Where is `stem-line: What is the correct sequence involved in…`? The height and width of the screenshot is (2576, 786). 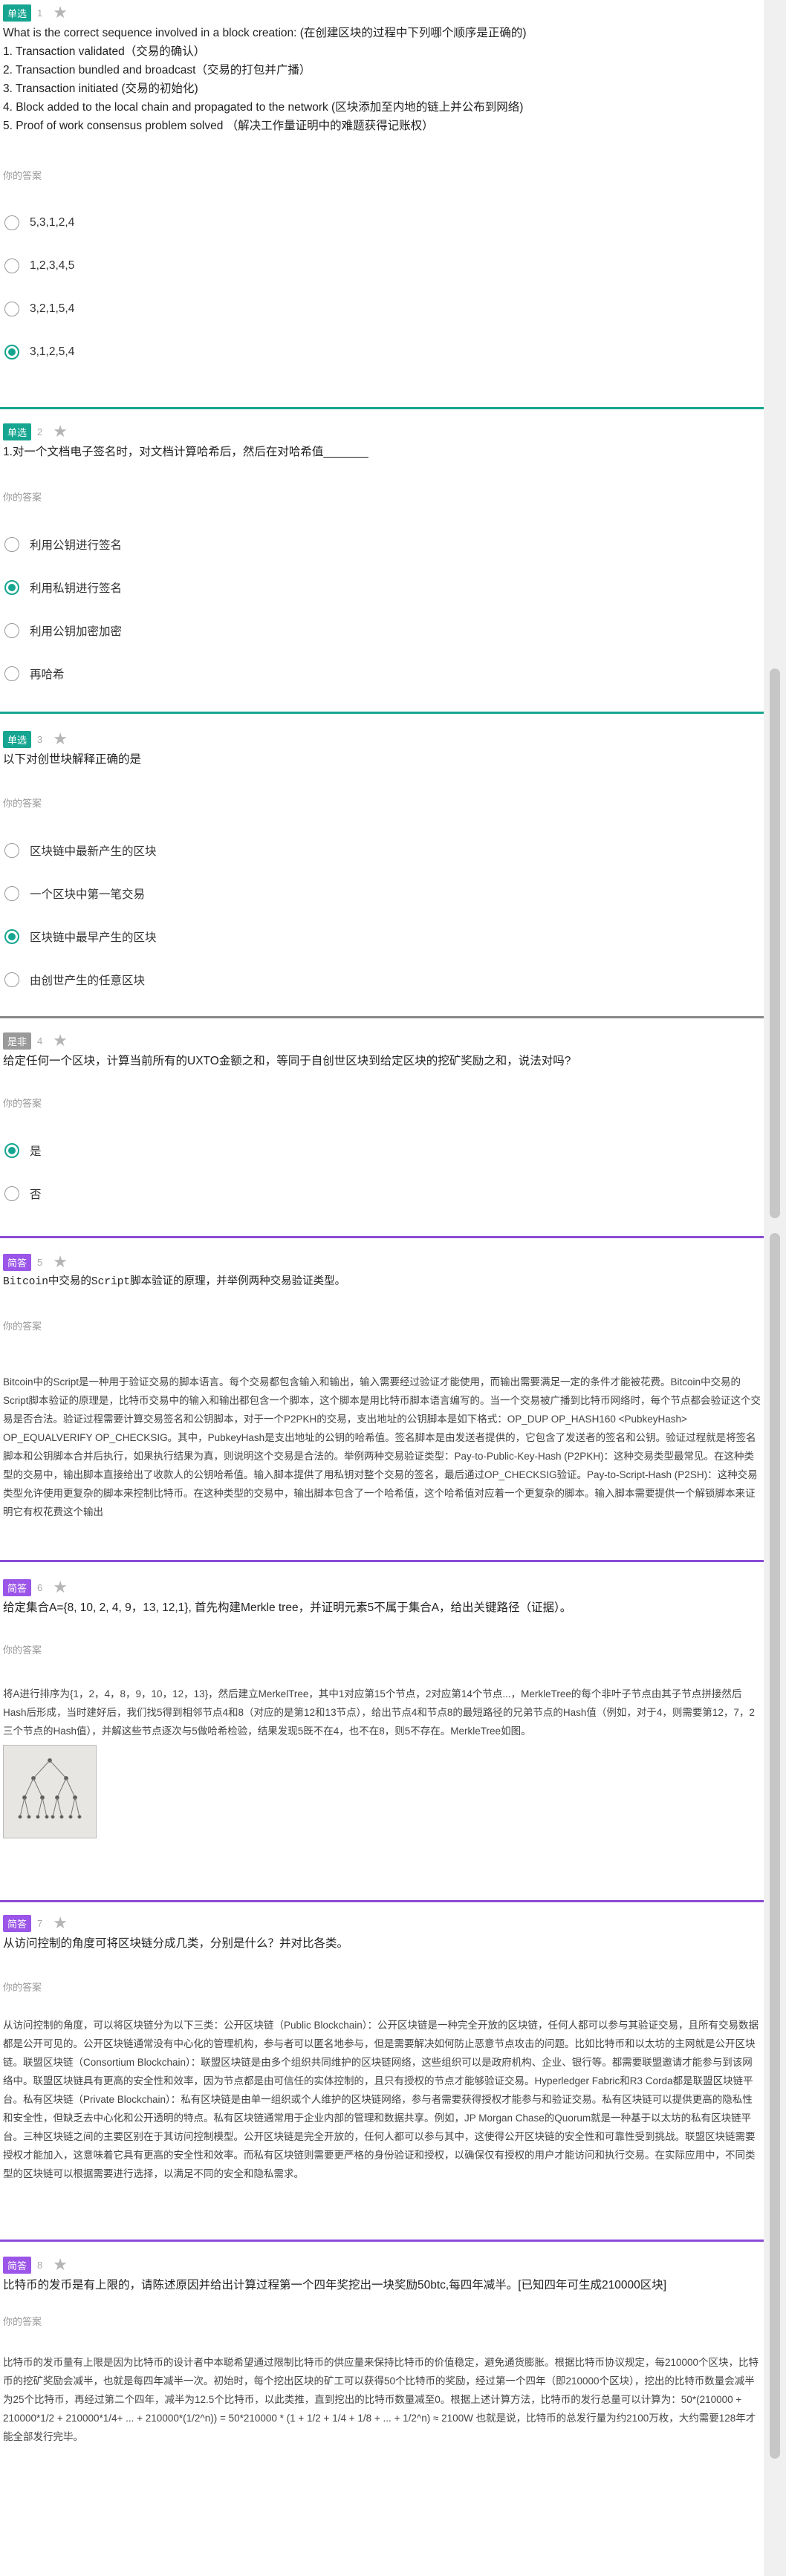
stem-line: What is the correct sequence involved in… is located at coordinates (265, 33).